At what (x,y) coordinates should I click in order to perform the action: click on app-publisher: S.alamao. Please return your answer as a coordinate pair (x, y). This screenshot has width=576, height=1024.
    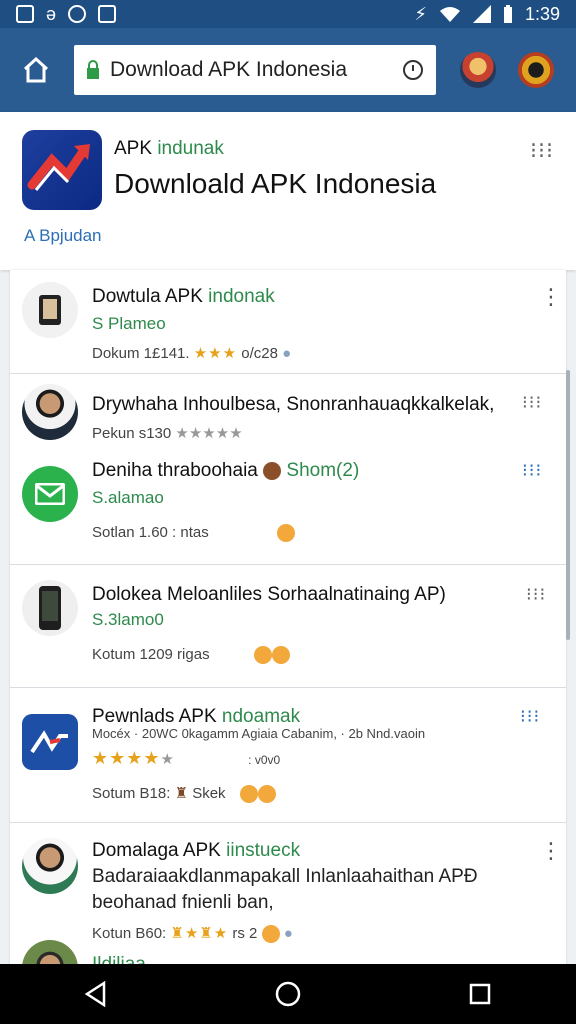
    Looking at the image, I should click on (128, 497).